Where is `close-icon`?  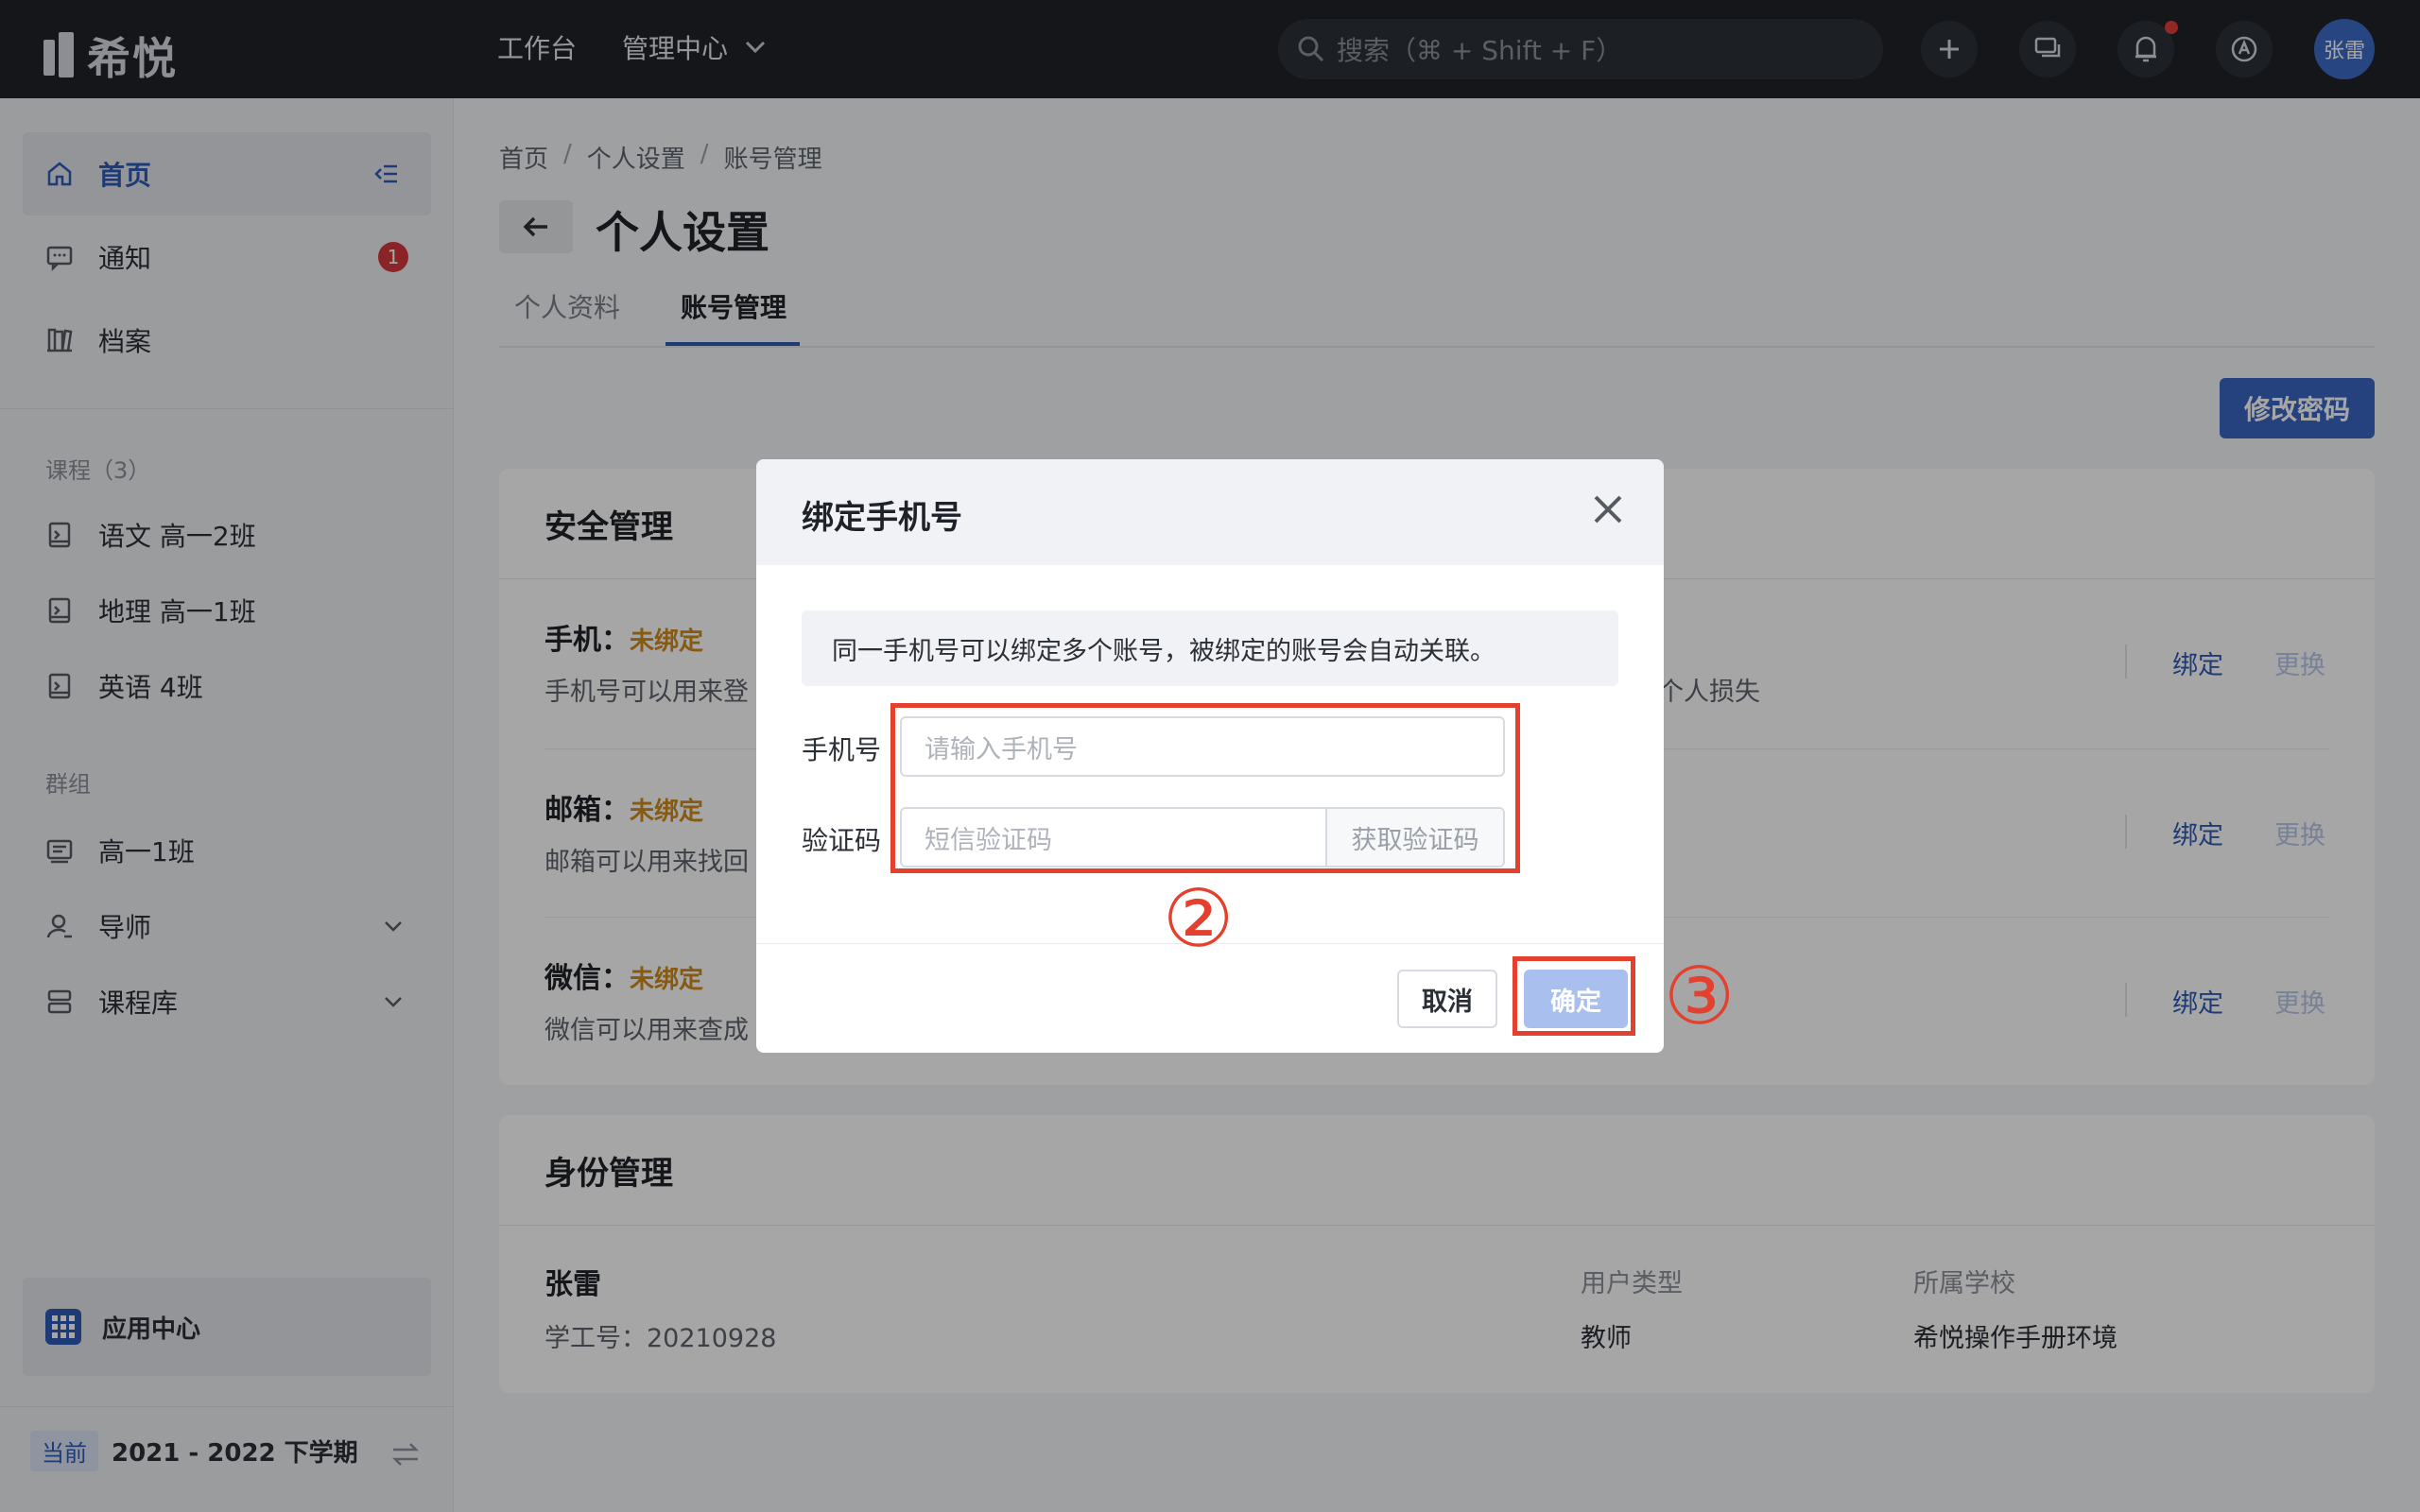 close-icon is located at coordinates (1608, 509).